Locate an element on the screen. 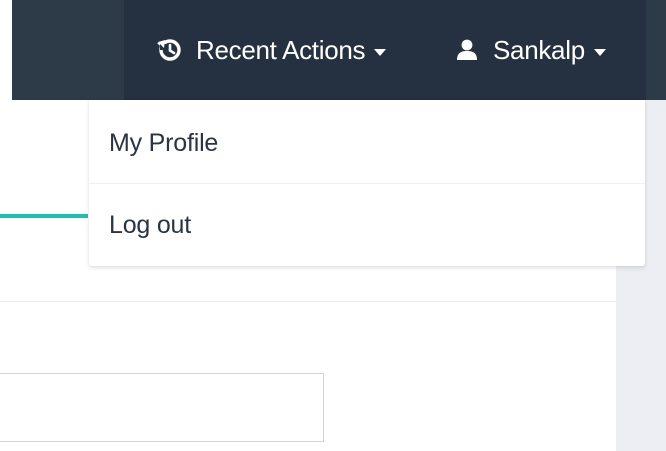 The height and width of the screenshot is (451, 666). user-icon is located at coordinates (467, 50).